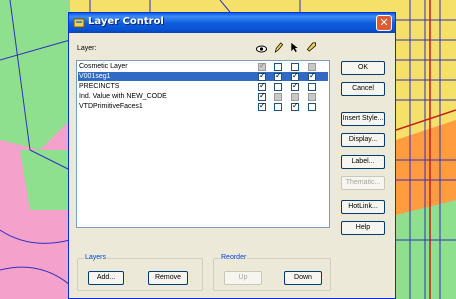 The width and height of the screenshot is (456, 299). Describe the element at coordinates (203, 76) in the screenshot. I see `layer-row: V001seg1 ✓ ✓ ✓ ✓` at that location.